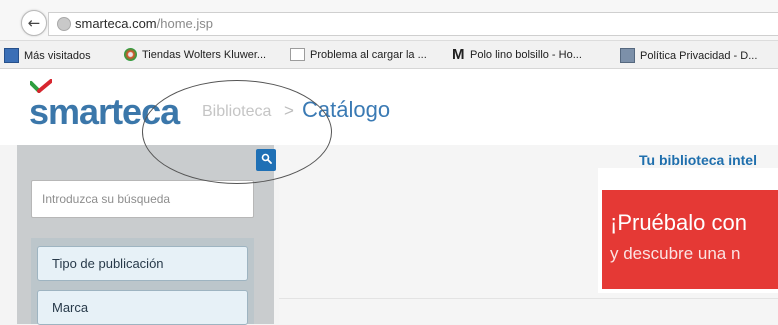 This screenshot has height=325, width=778. What do you see at coordinates (57, 55) in the screenshot?
I see `bookmark-label: Más visitados` at bounding box center [57, 55].